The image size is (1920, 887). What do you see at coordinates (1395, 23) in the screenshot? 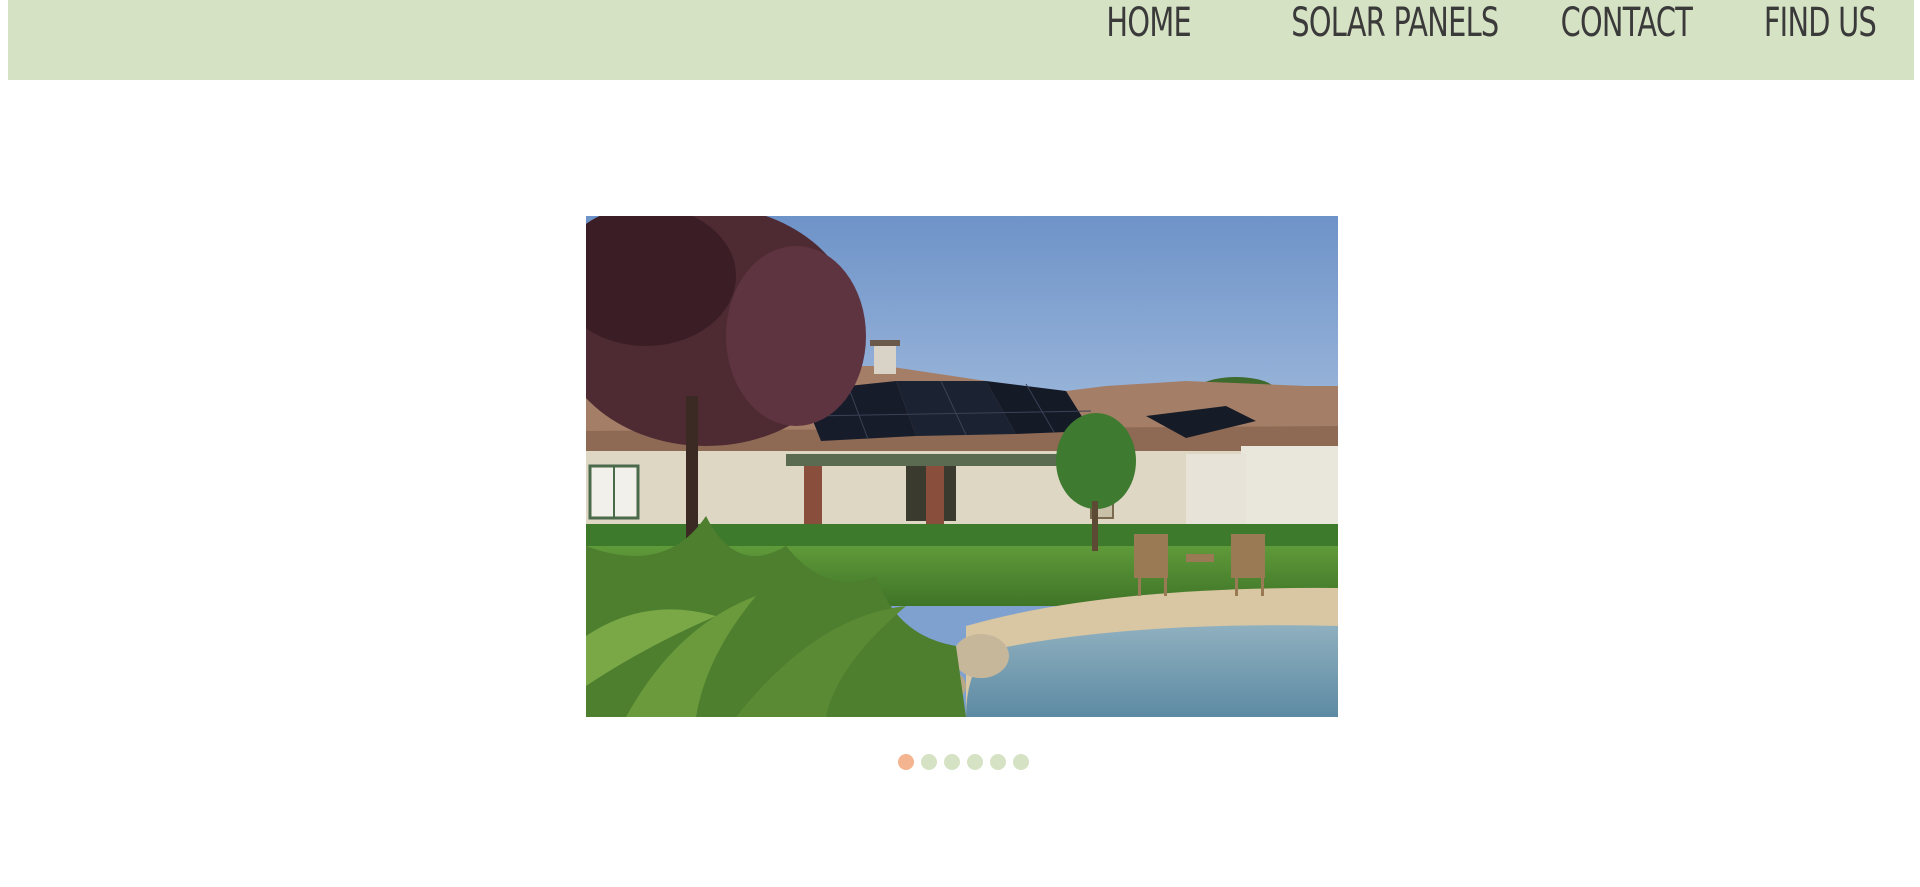
I see `nav-solar-panels-link: SOLAR PANELS` at bounding box center [1395, 23].